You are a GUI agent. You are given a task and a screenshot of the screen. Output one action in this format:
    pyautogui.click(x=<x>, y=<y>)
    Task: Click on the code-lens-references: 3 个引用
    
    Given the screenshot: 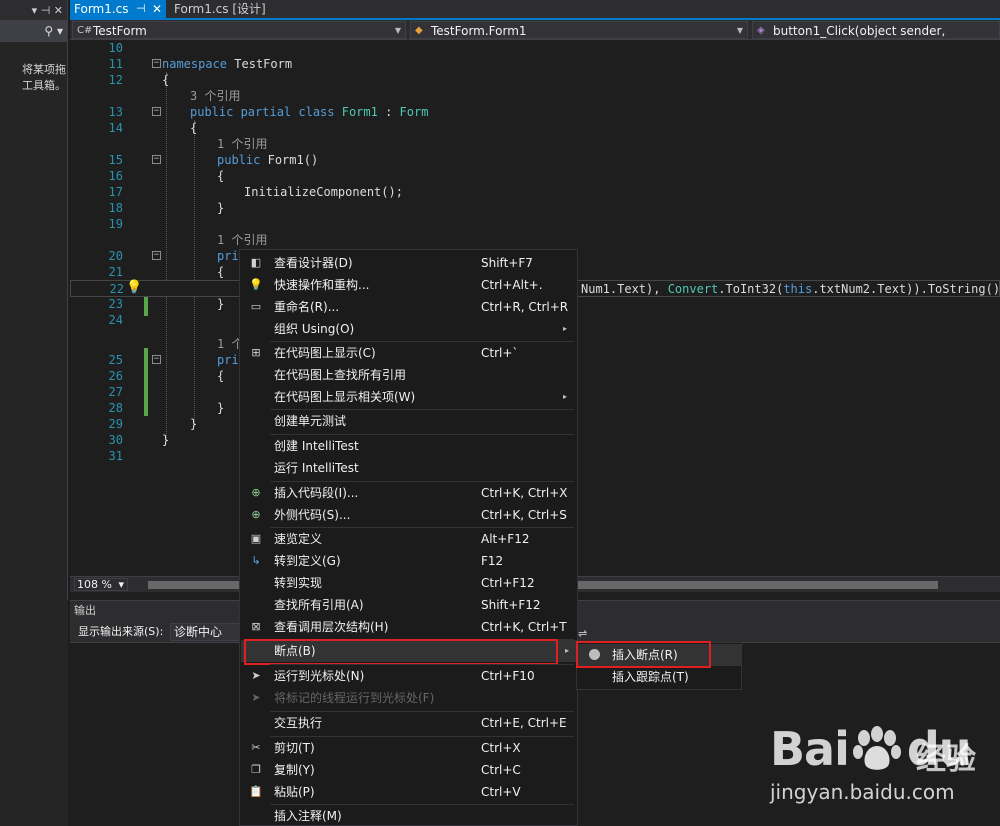 What is the action you would take?
    pyautogui.click(x=215, y=96)
    